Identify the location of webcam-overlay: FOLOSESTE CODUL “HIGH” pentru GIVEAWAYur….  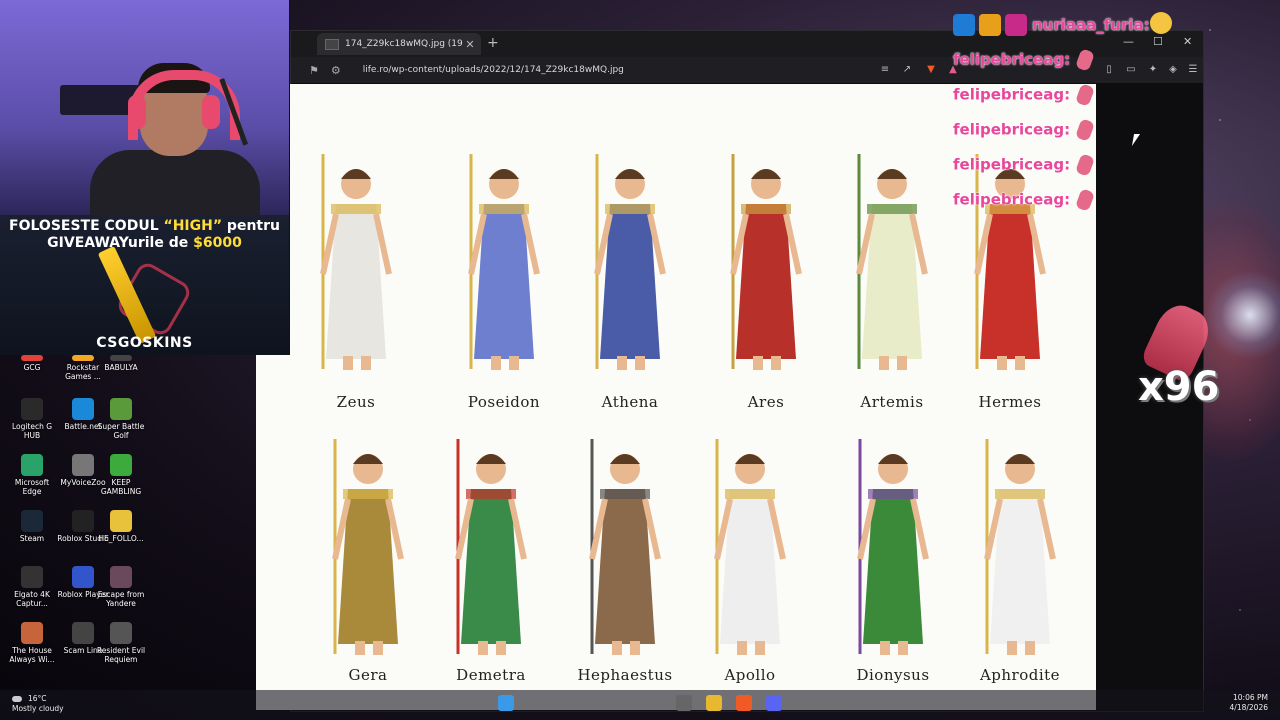
(145, 177).